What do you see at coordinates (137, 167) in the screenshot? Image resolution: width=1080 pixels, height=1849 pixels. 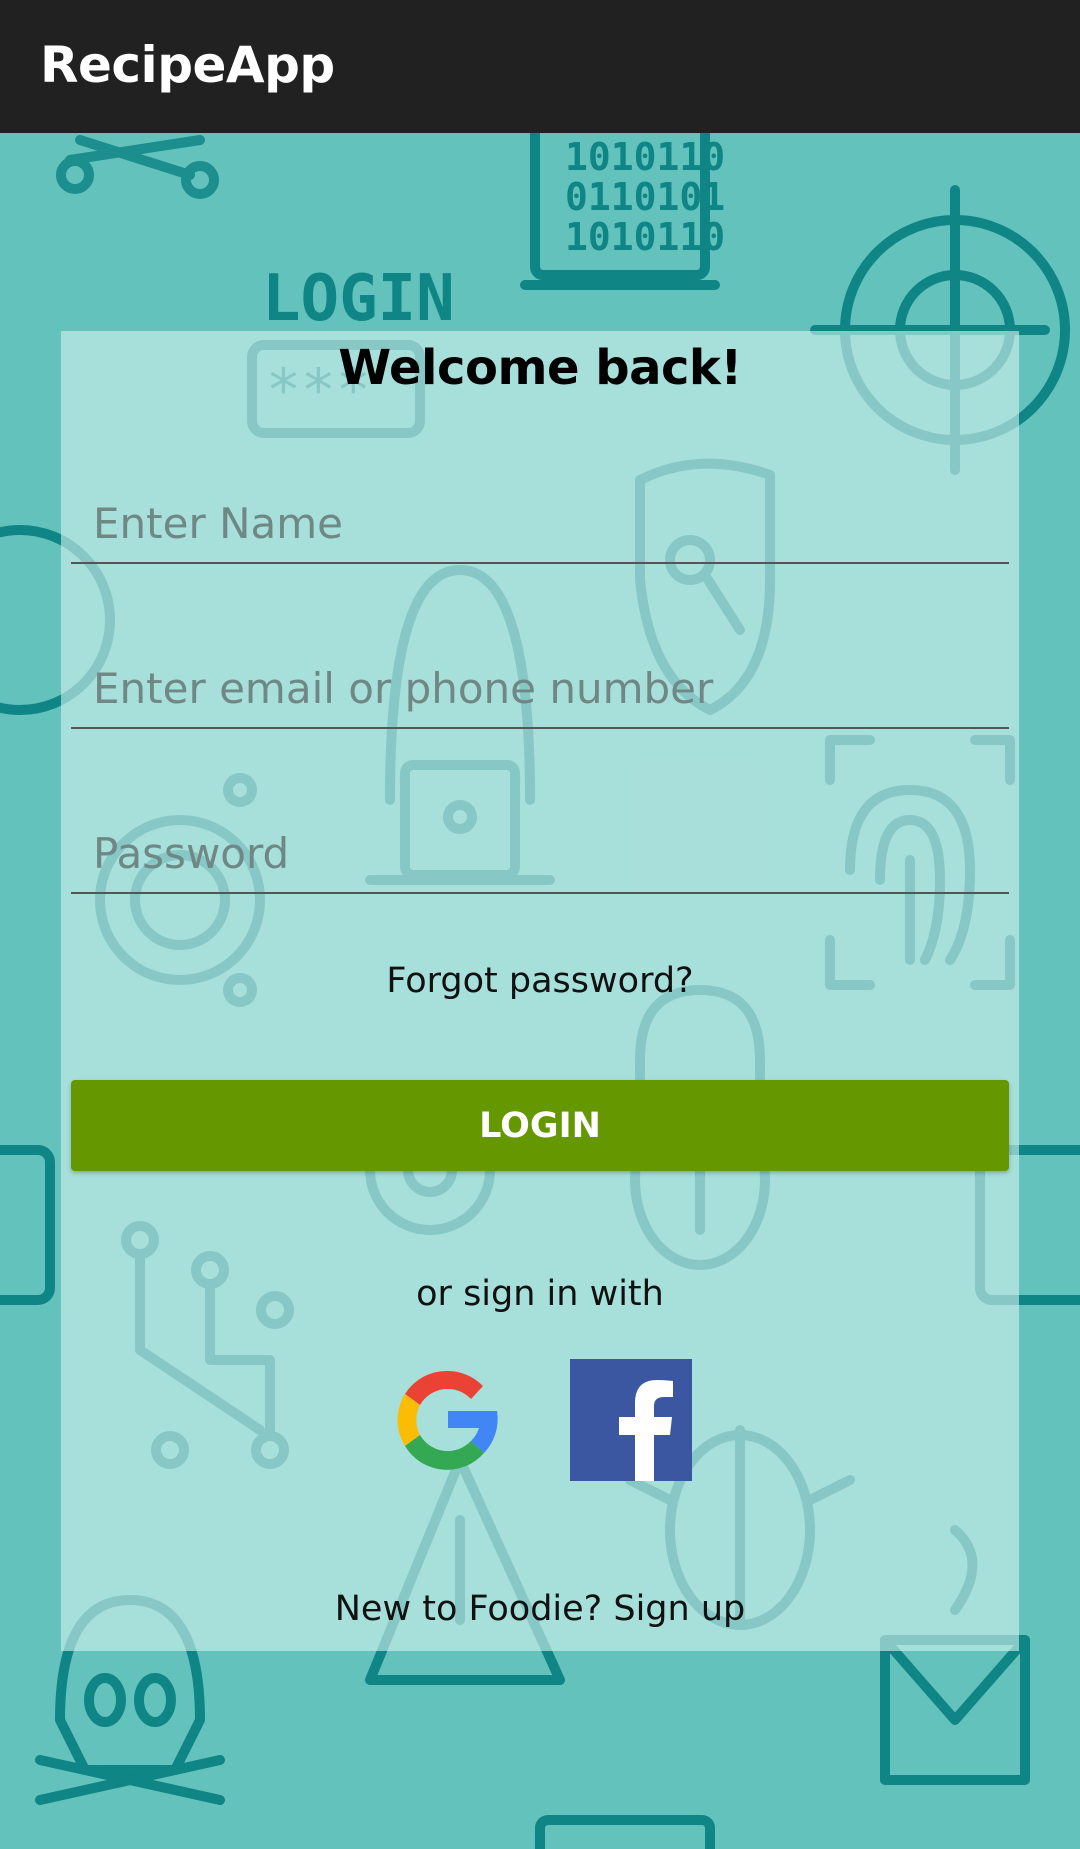 I see `crossbones-icon` at bounding box center [137, 167].